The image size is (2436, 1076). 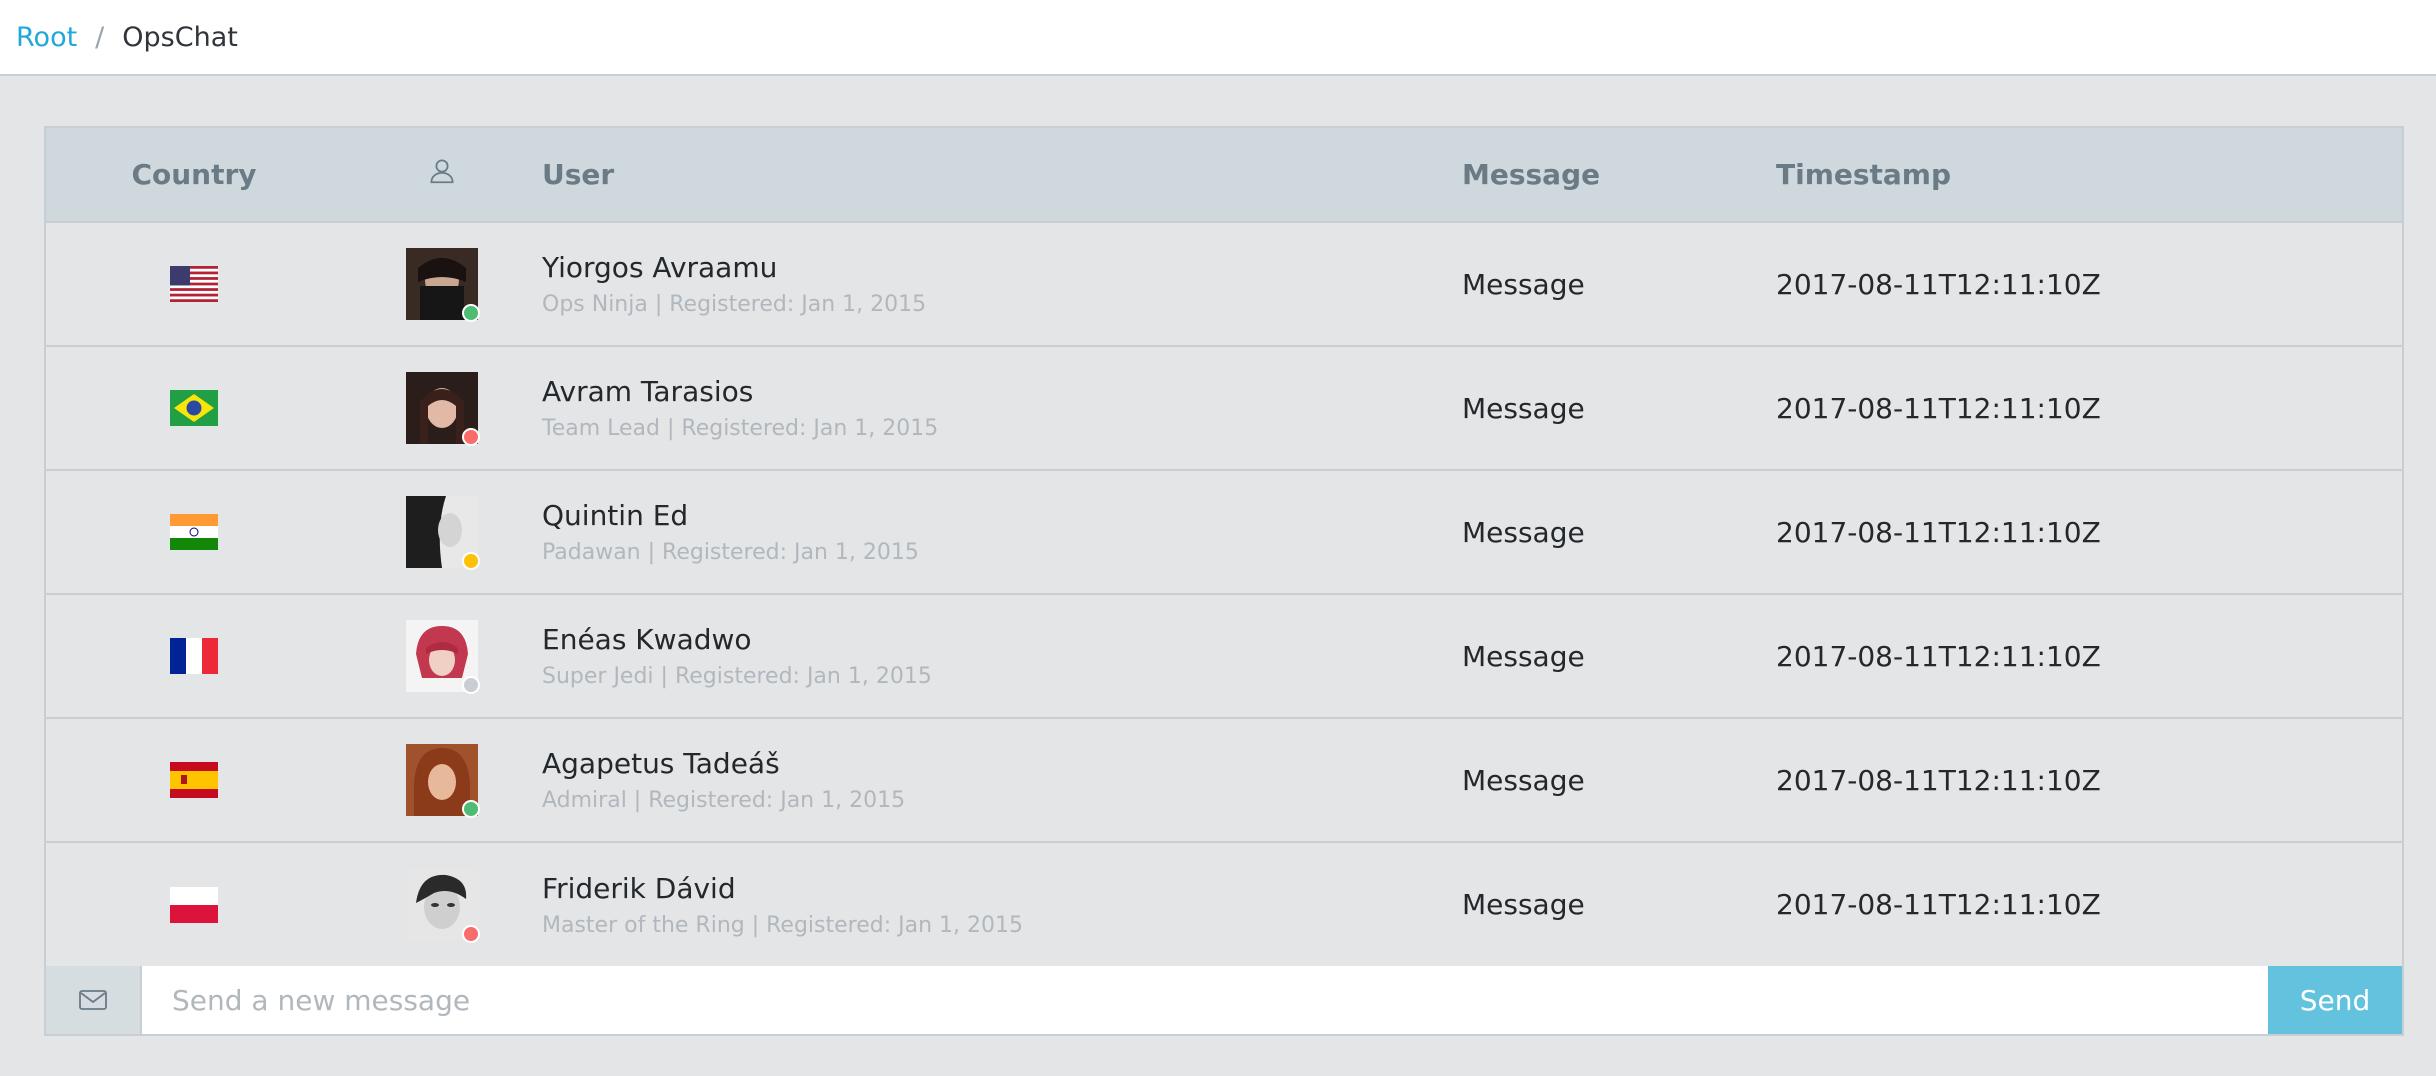 What do you see at coordinates (2335, 1000) in the screenshot?
I see `send-button: Send` at bounding box center [2335, 1000].